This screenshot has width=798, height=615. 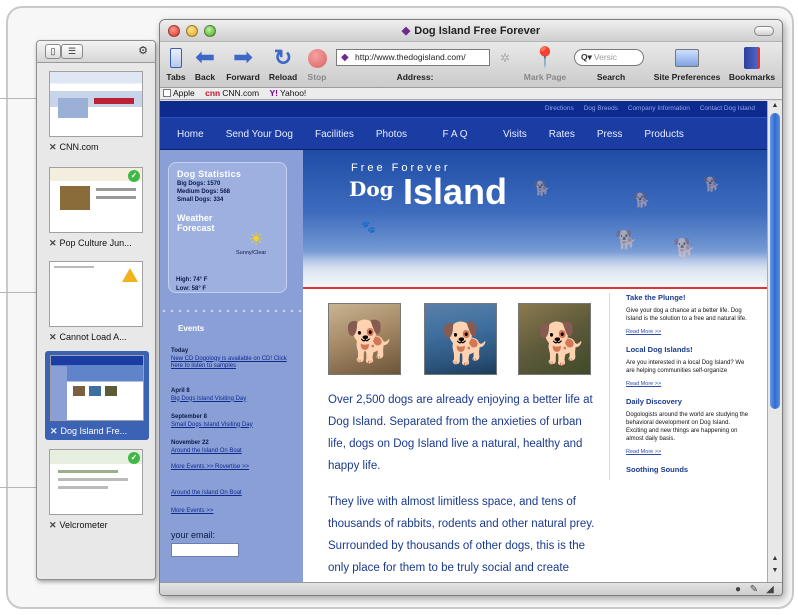 I want to click on top-link-dog-breeds: Dog Breeds, so click(x=601, y=108).